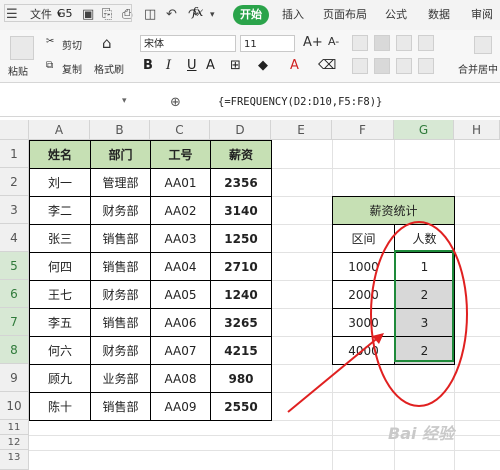 This screenshot has height=470, width=500. What do you see at coordinates (241, 238) in the screenshot?
I see `table-cell: 1250` at bounding box center [241, 238].